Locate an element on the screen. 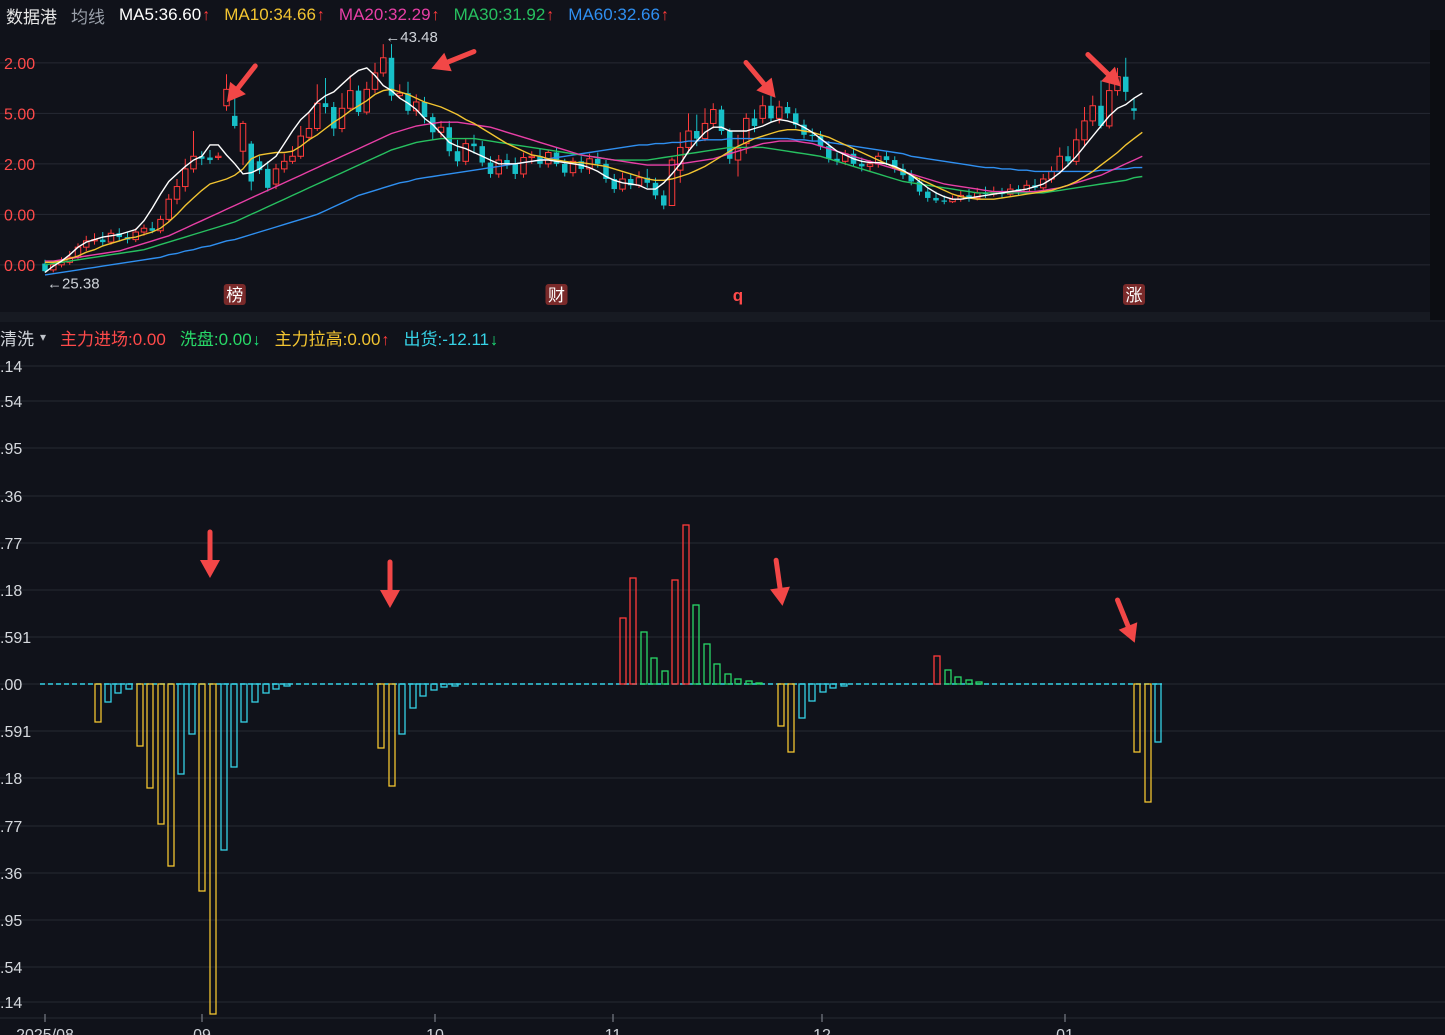 The width and height of the screenshot is (1445, 1035). indicator-tick-label: .18 is located at coordinates (11, 779).